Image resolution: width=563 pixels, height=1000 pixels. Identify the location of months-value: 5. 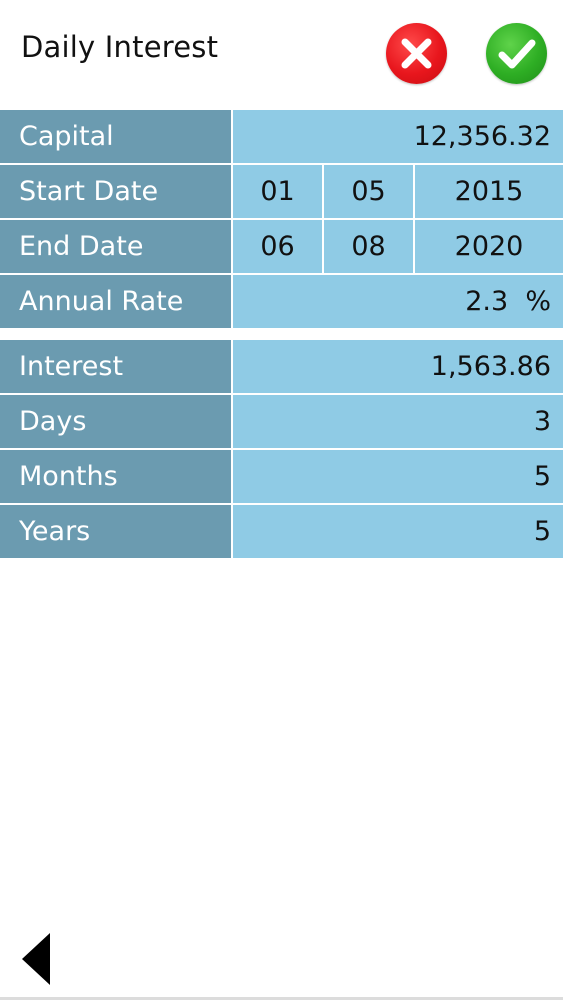
(398, 476).